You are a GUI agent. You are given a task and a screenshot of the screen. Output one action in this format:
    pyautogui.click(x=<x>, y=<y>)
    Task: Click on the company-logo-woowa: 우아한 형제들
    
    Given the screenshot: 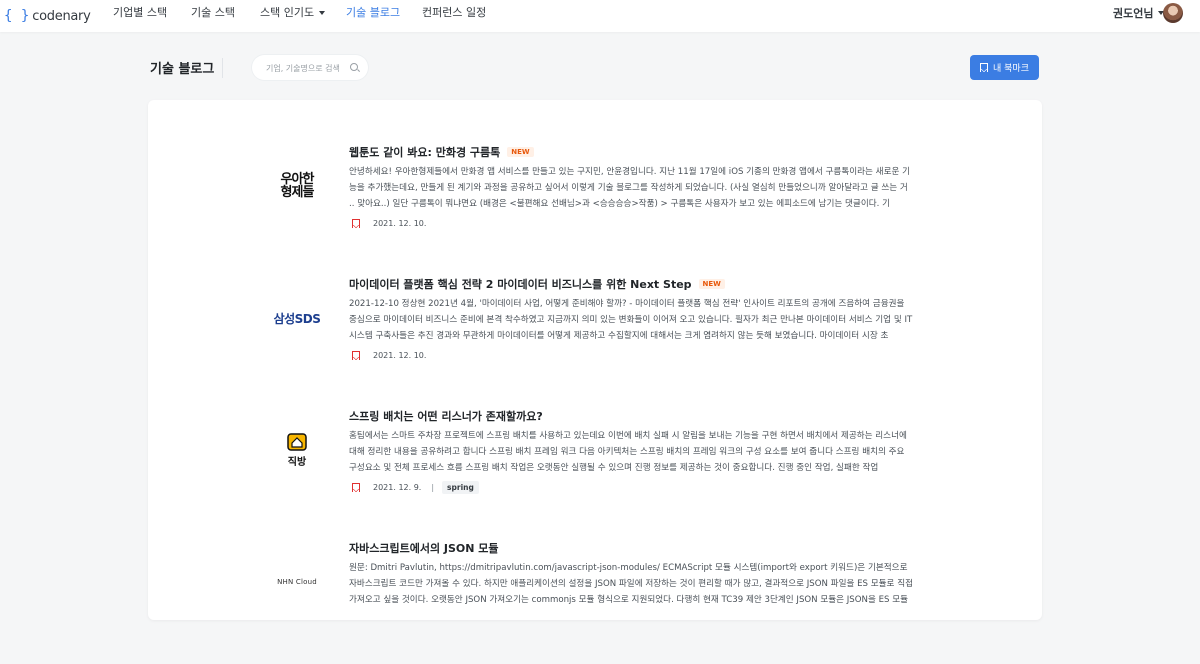 What is the action you would take?
    pyautogui.click(x=297, y=186)
    